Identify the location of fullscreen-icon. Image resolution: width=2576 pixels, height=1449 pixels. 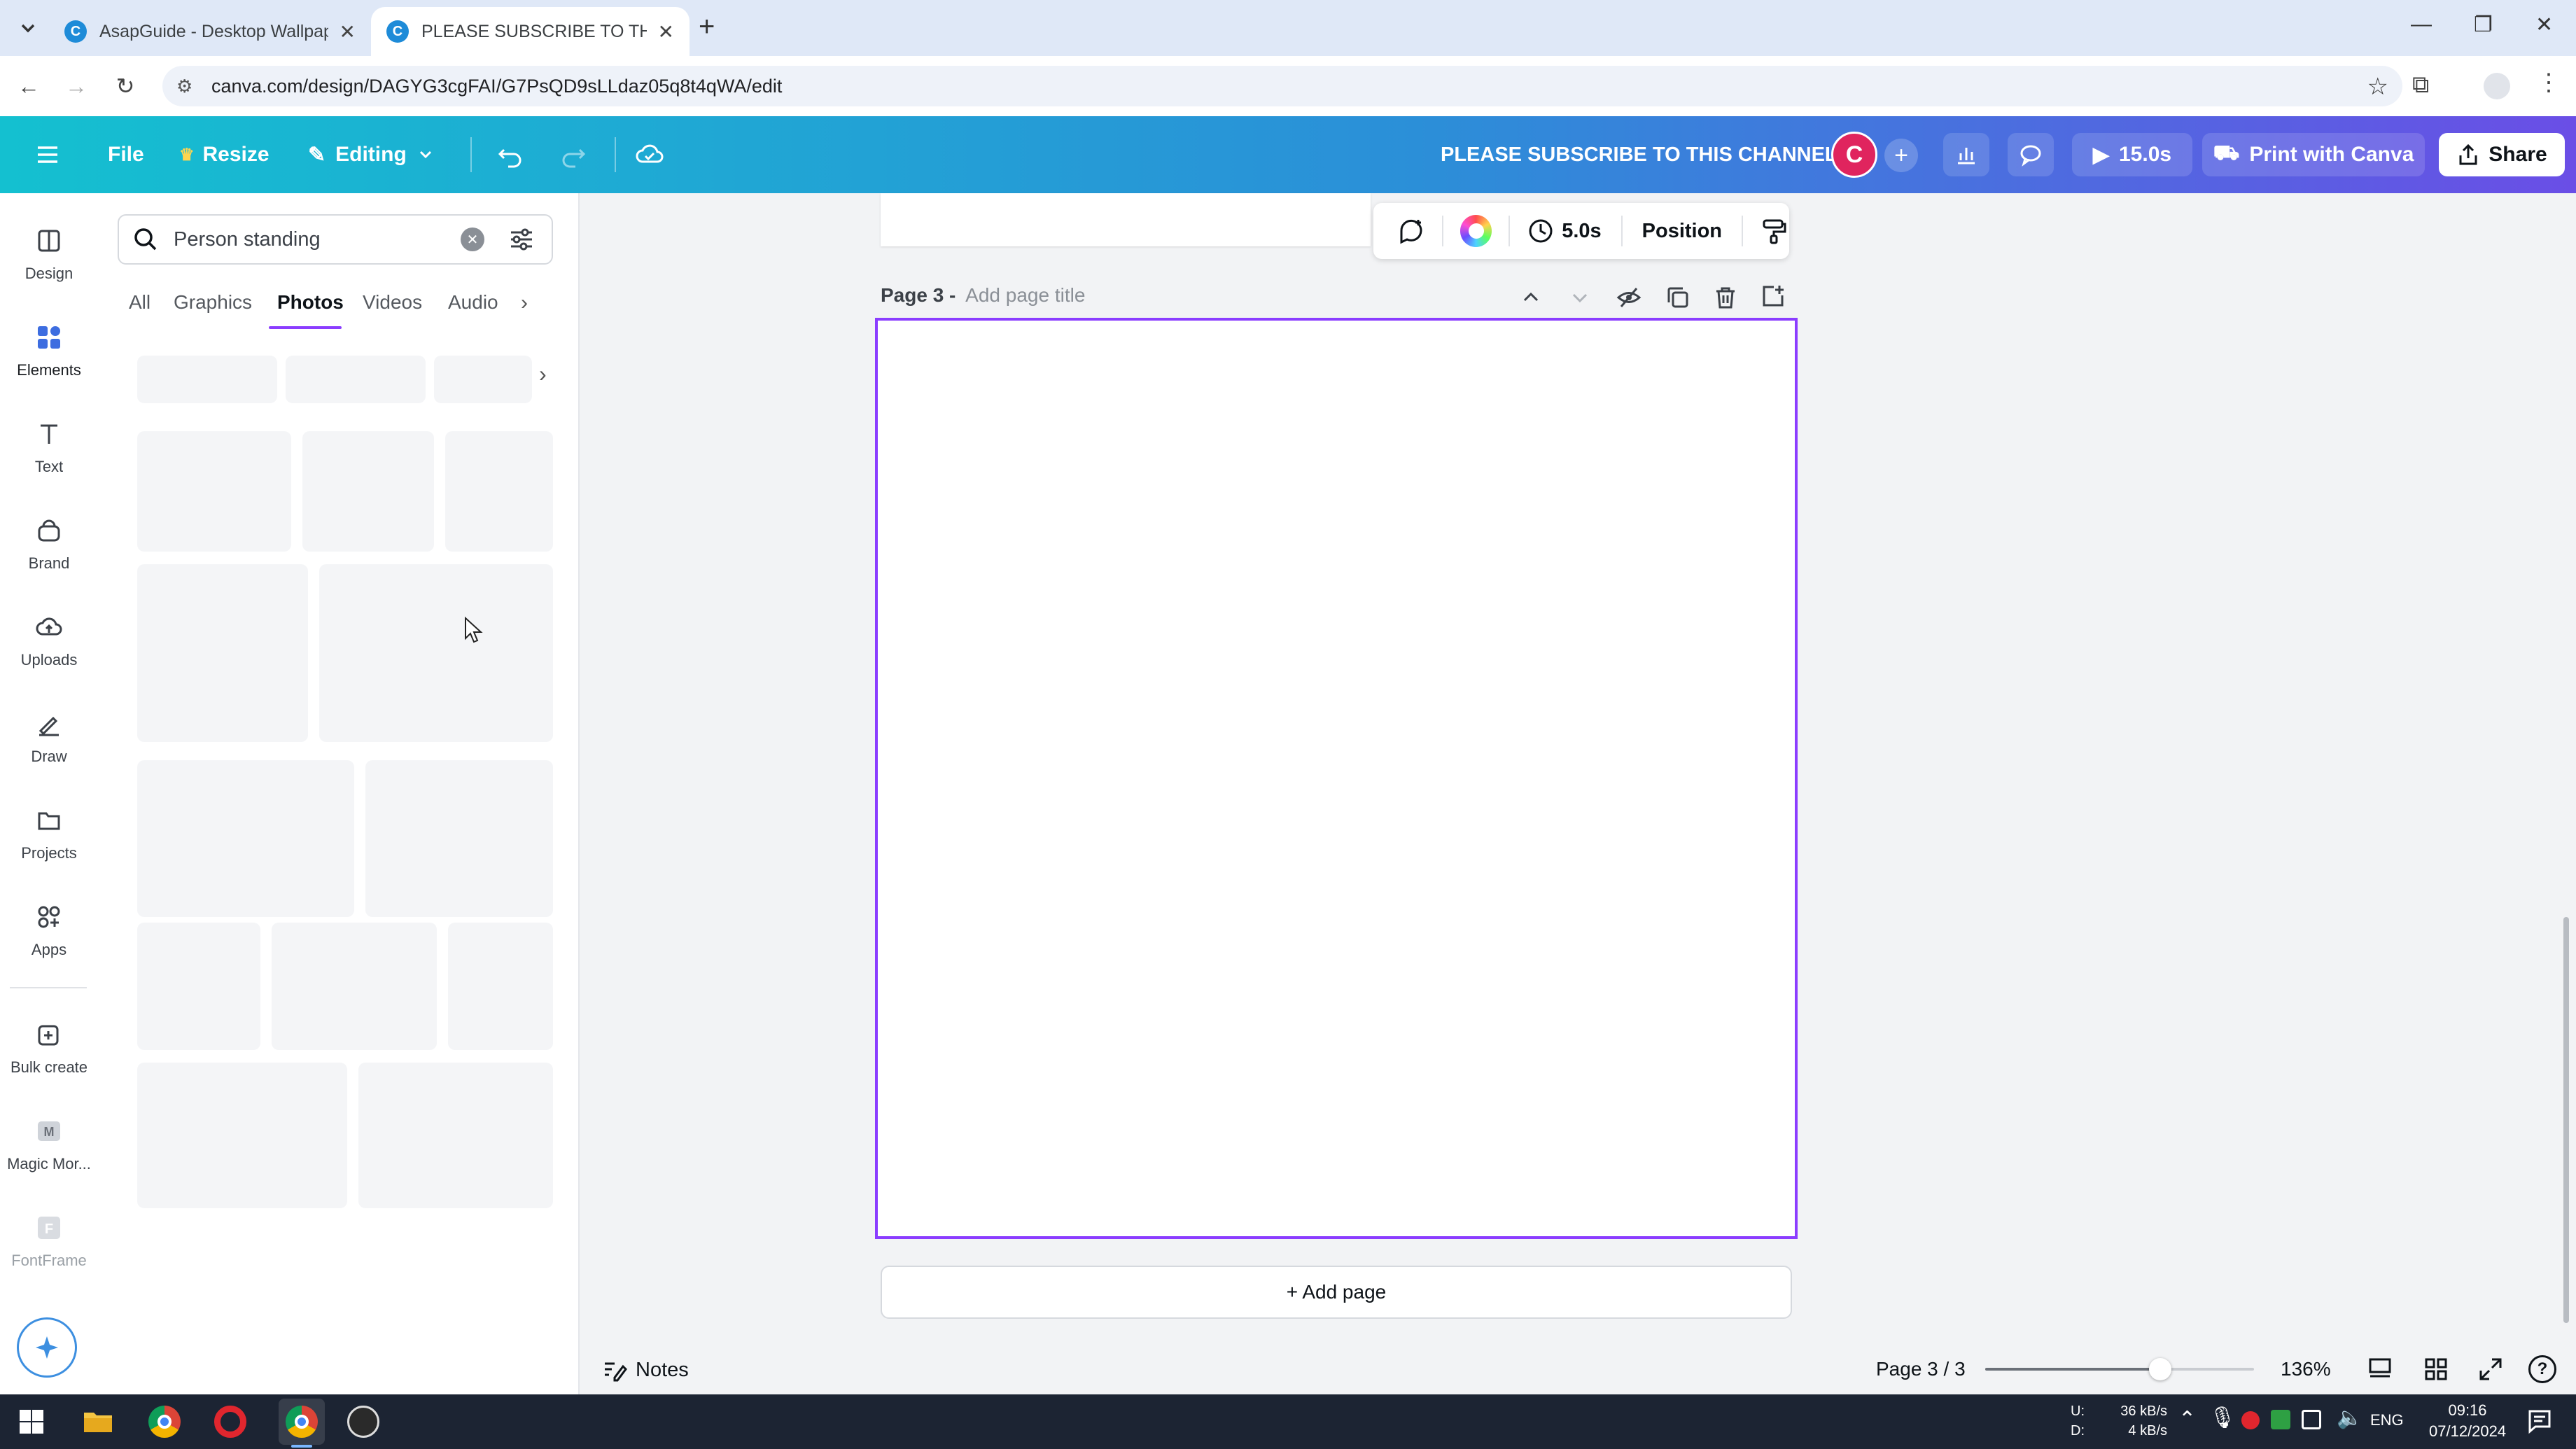
(2491, 1369).